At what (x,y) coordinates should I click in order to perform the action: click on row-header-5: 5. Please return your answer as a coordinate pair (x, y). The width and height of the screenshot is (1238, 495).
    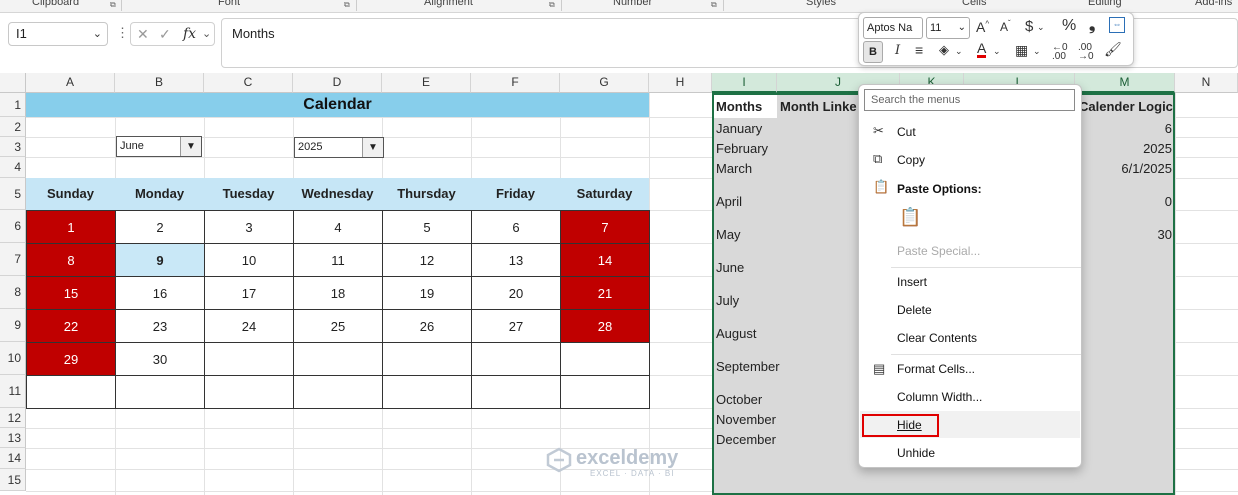
    Looking at the image, I should click on (13, 194).